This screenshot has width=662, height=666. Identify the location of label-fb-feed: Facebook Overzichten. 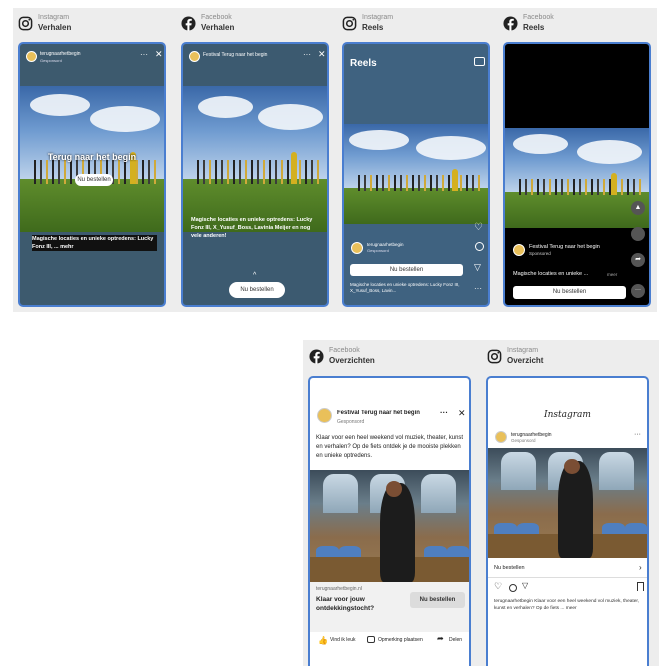
(342, 356).